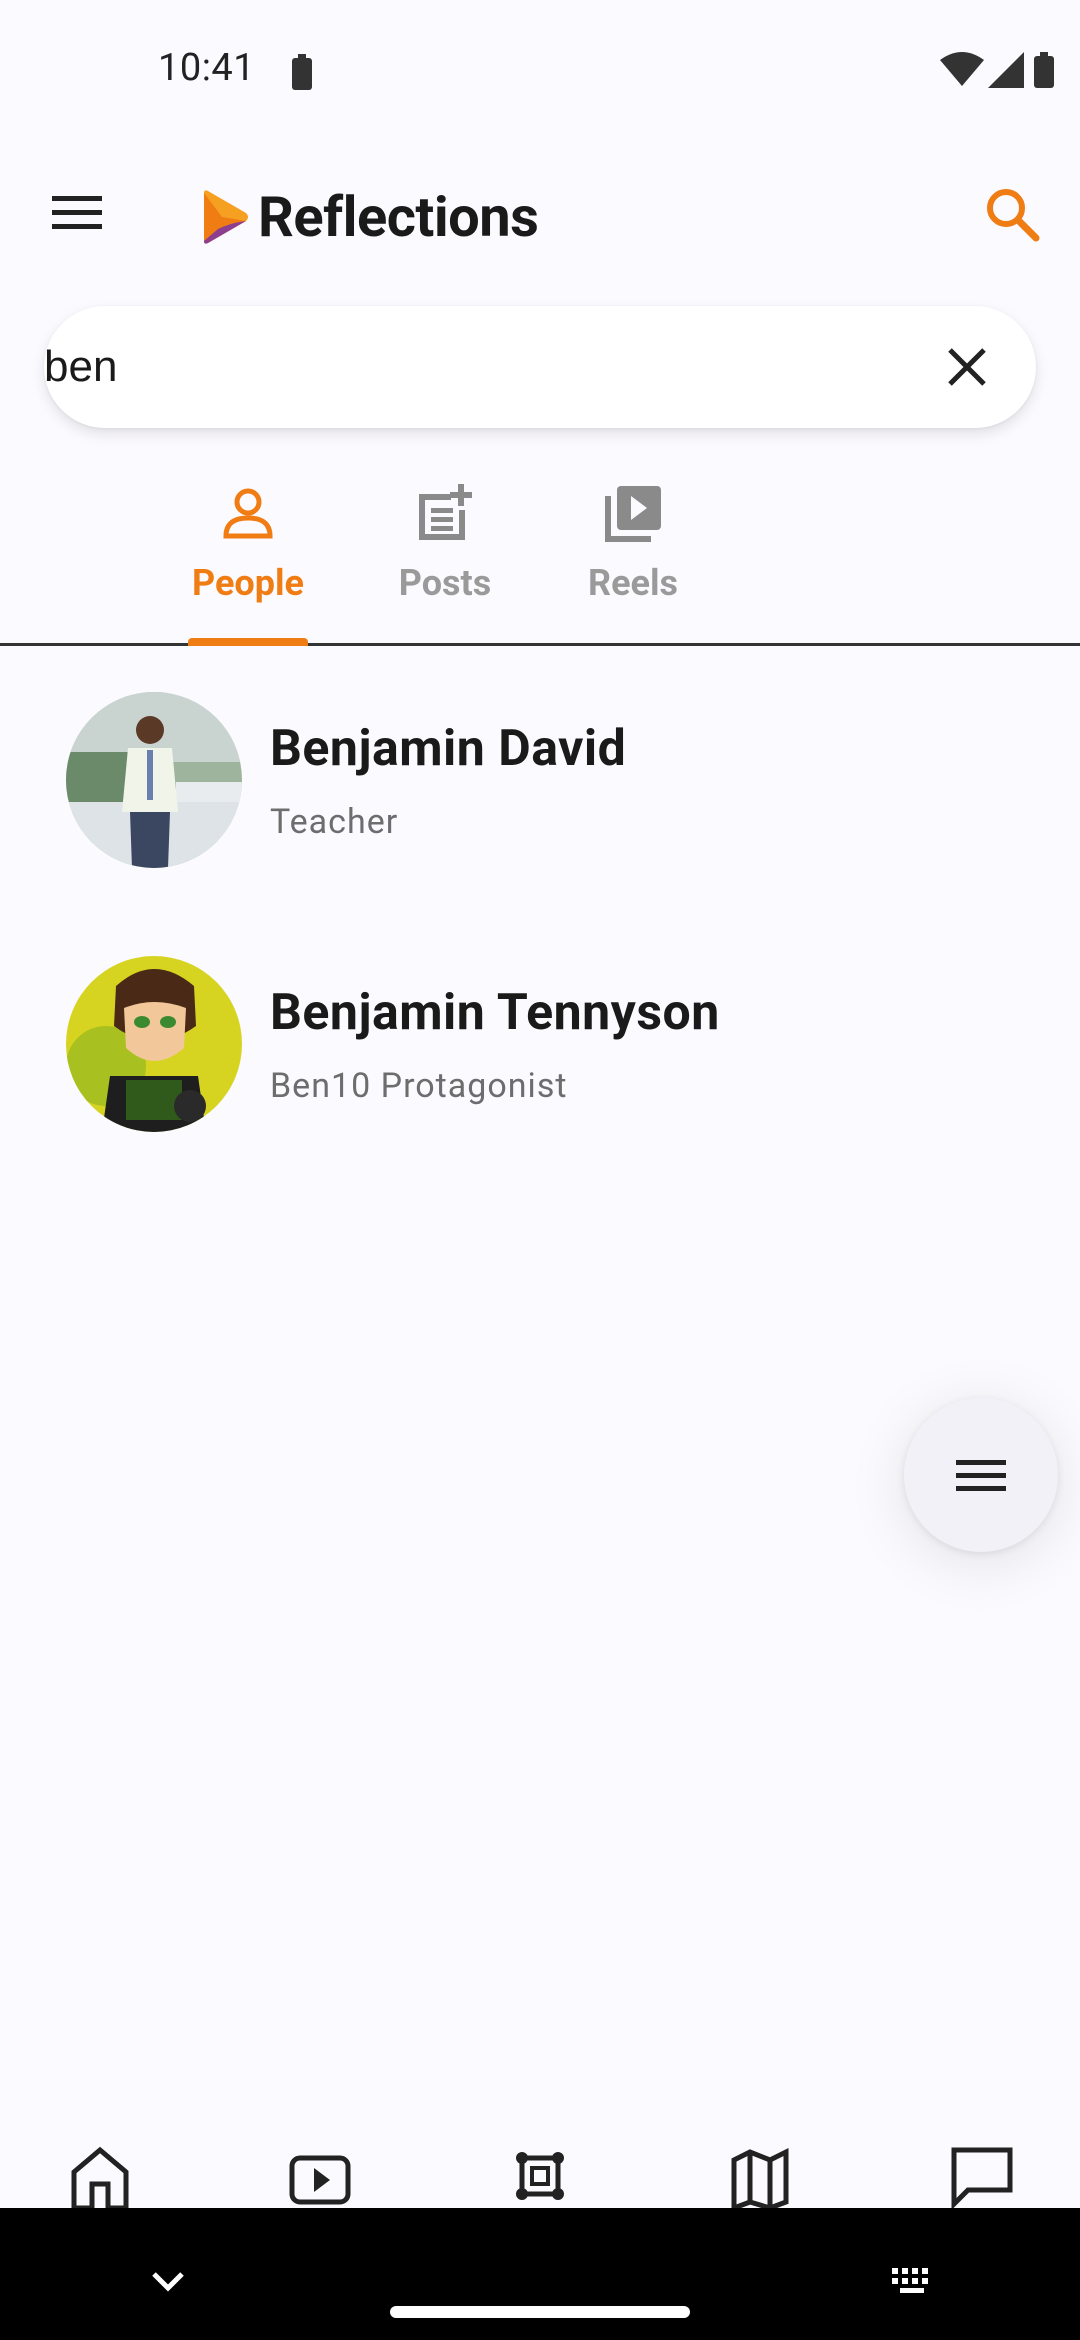 The image size is (1080, 2340). I want to click on video-library-icon, so click(633, 514).